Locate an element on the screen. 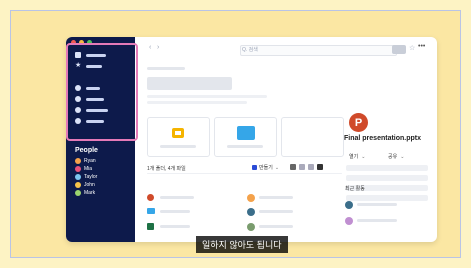 The height and width of the screenshot is (268, 471). search-placeholder: Q. 검색 is located at coordinates (250, 50).